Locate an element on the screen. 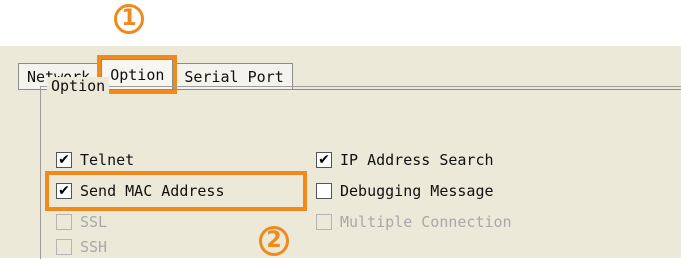 The image size is (681, 259). ssl-checkbox is located at coordinates (64, 222).